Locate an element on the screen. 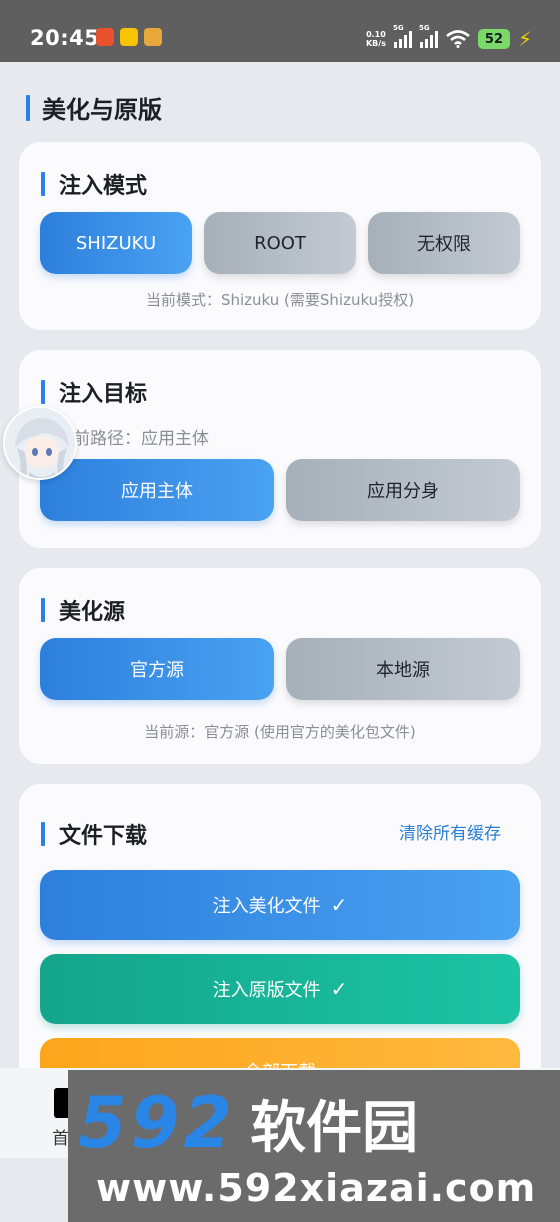  beautify-source-hint: 当前源：官方源 (使用官方的美化包文件) is located at coordinates (280, 732).